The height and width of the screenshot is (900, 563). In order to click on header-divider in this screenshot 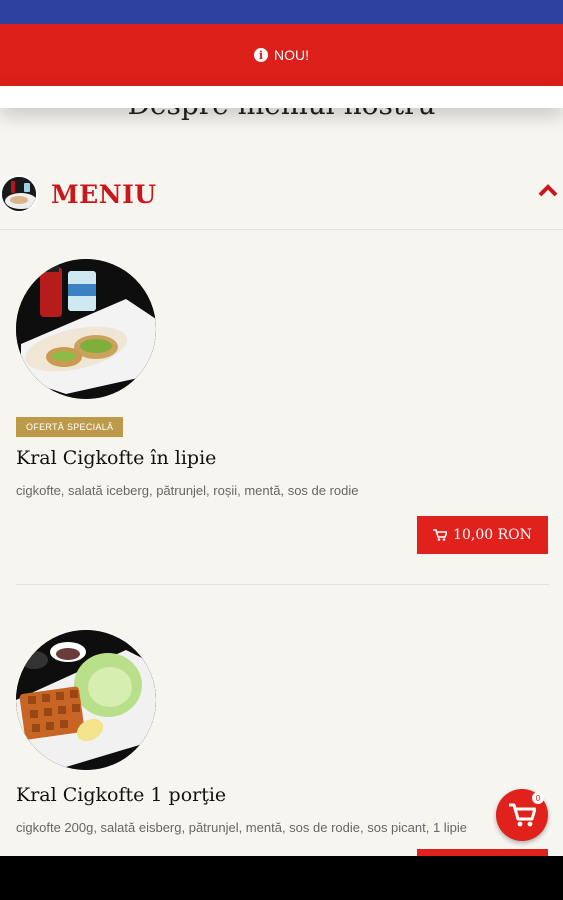, I will do `click(281, 229)`.